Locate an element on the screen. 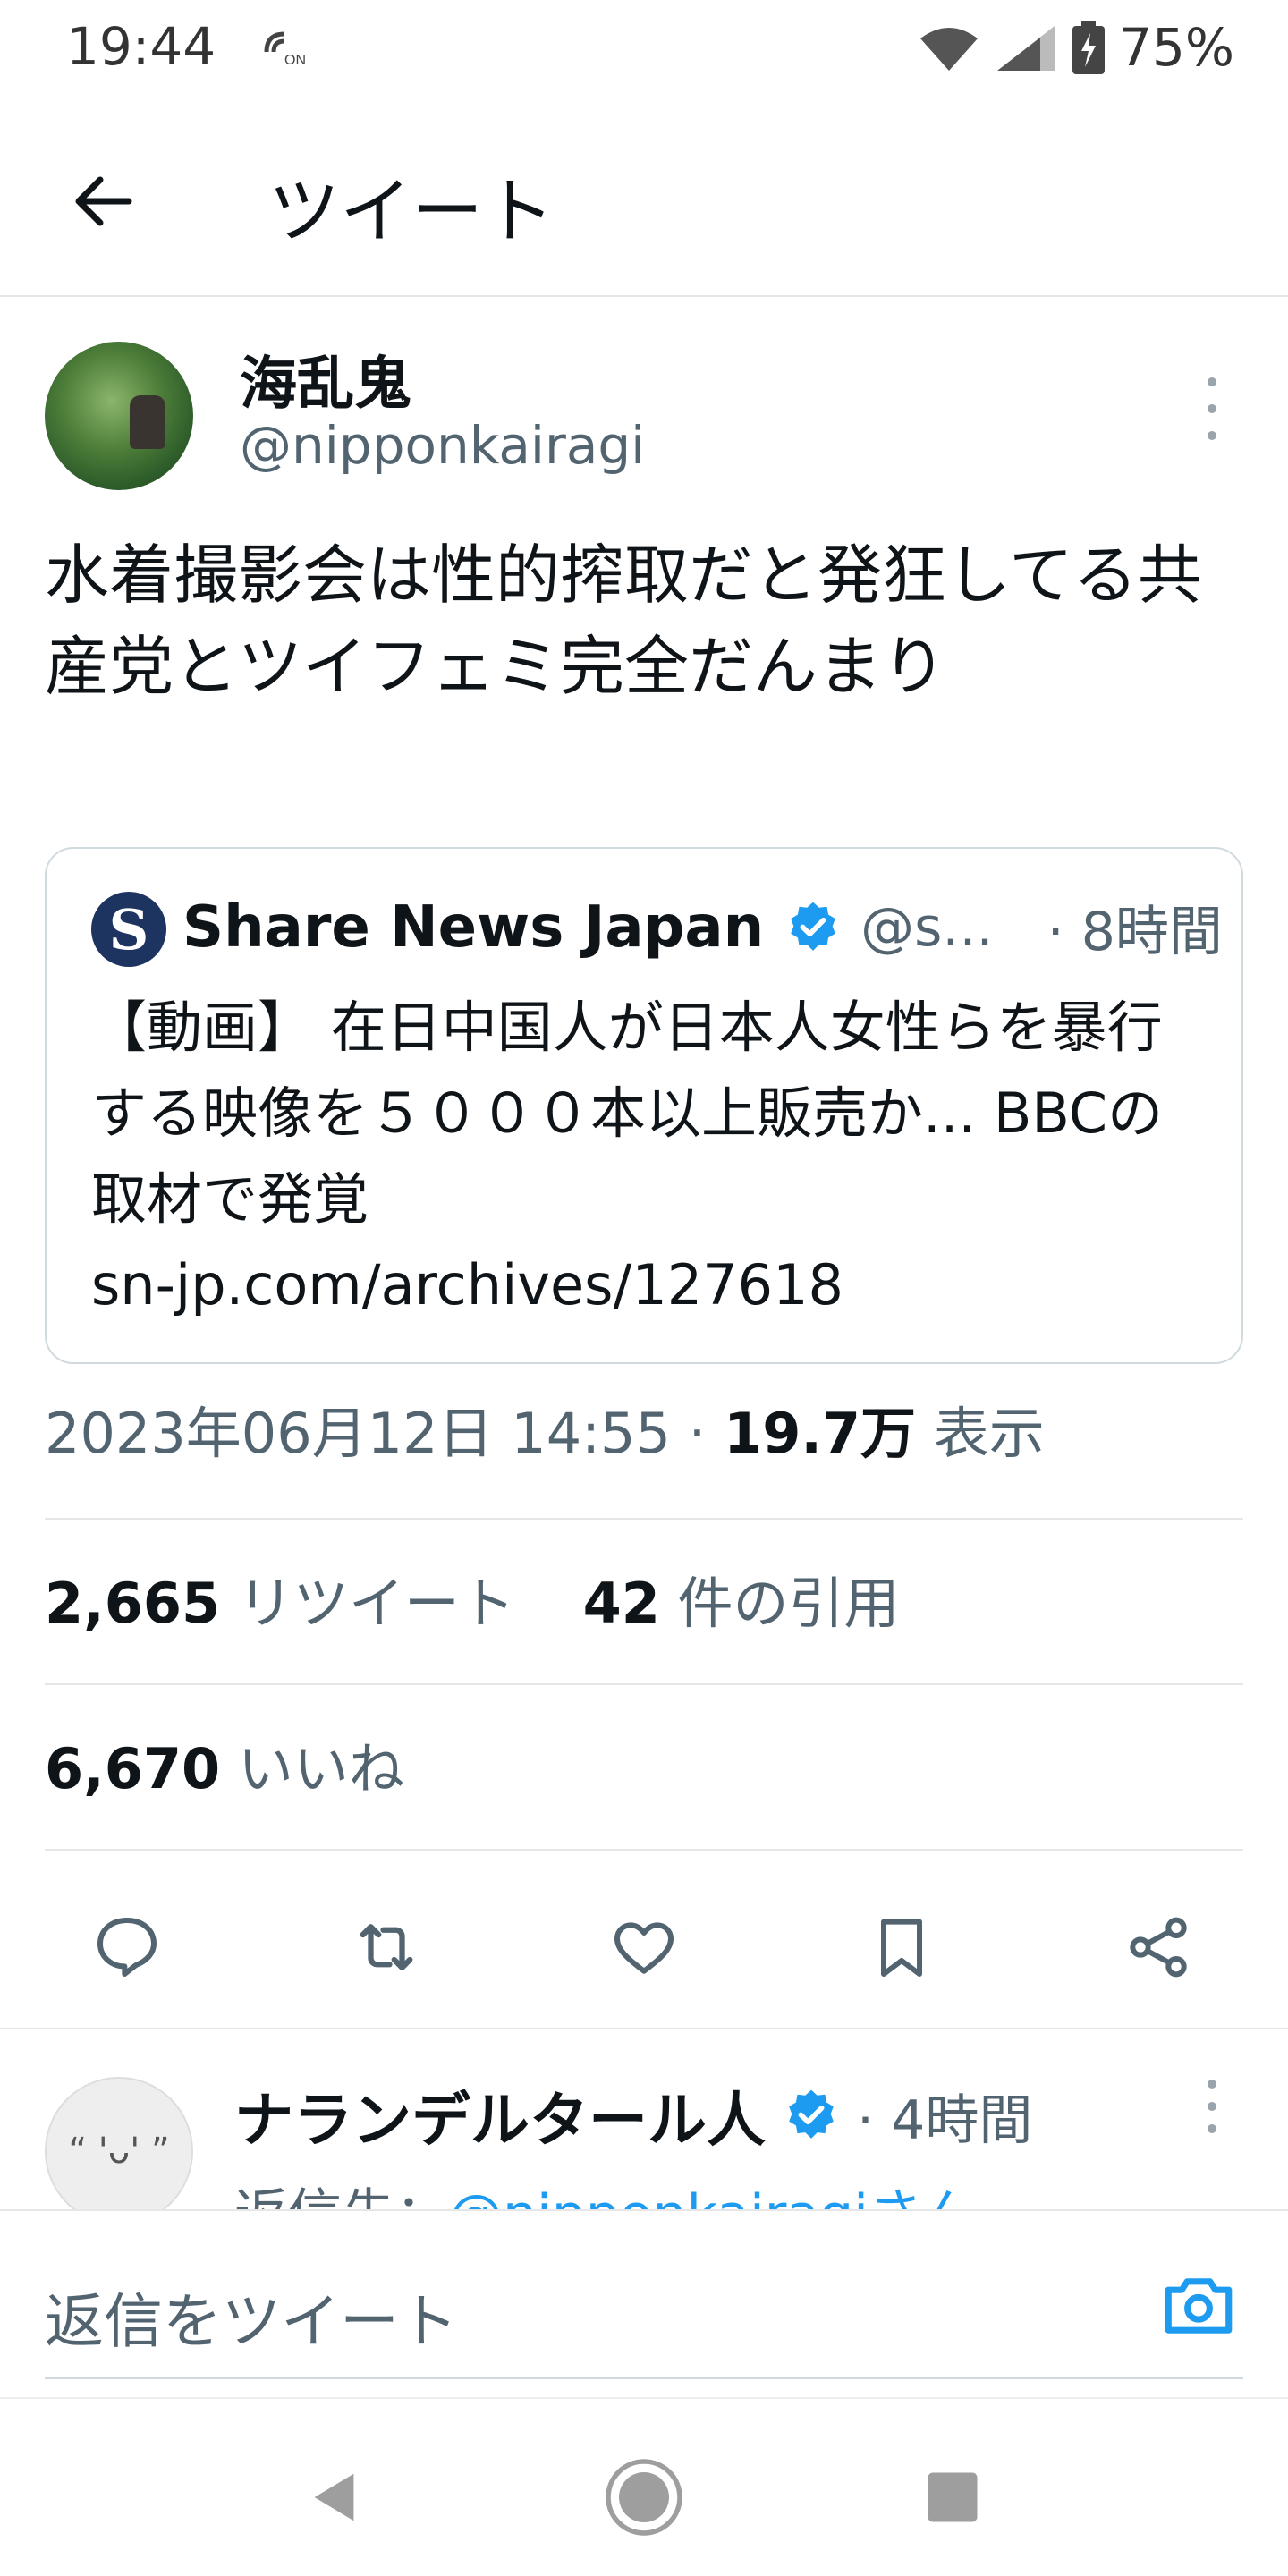  svg-text: ON is located at coordinates (295, 60).